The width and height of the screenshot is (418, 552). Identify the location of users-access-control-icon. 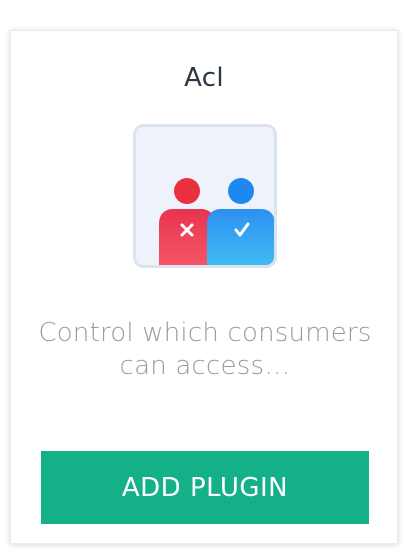
(205, 196).